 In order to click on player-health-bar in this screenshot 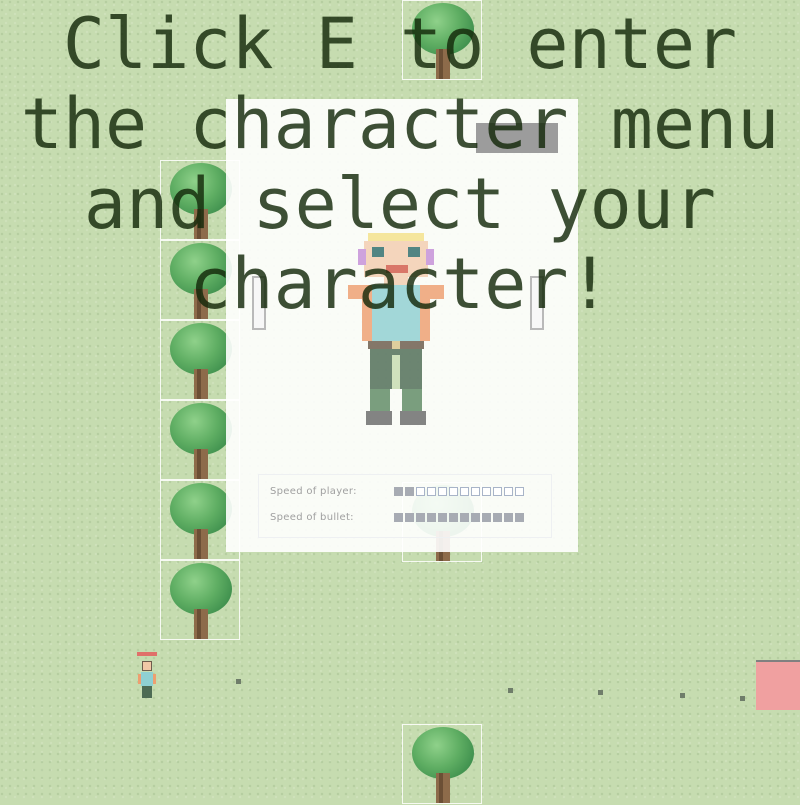, I will do `click(147, 654)`.